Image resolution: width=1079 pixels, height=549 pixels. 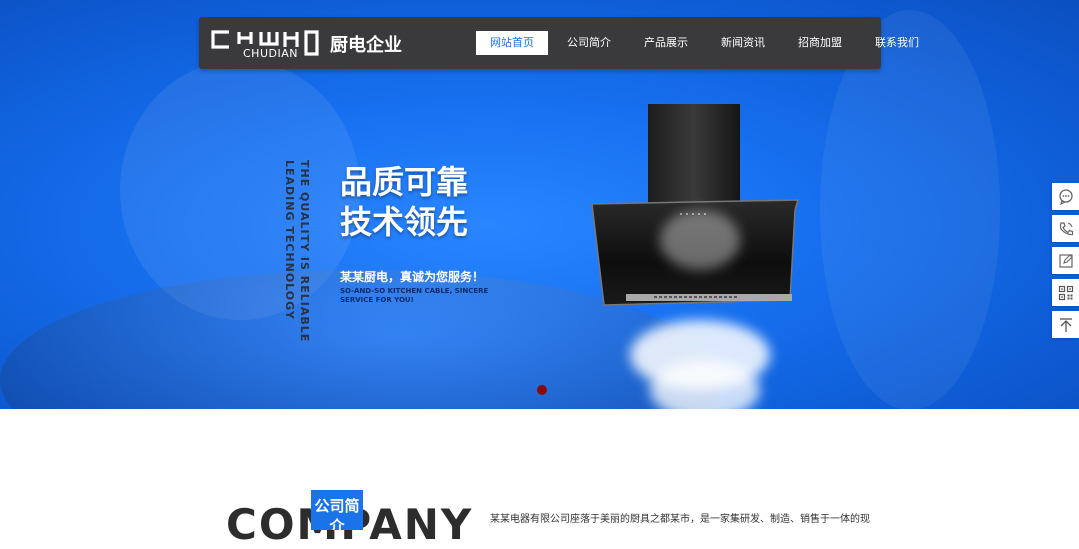 I want to click on background-figure, so click(x=910, y=209).